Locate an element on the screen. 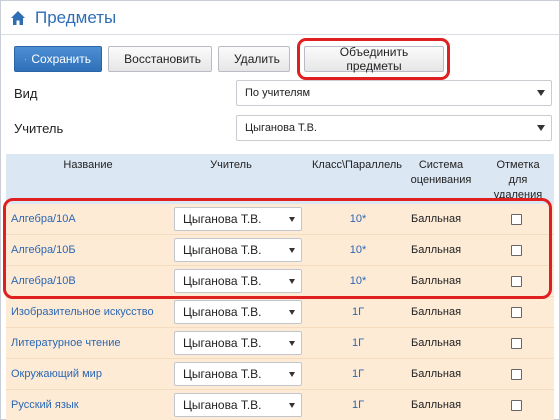 This screenshot has width=560, height=420. teacher-label: Учитель is located at coordinates (39, 128).